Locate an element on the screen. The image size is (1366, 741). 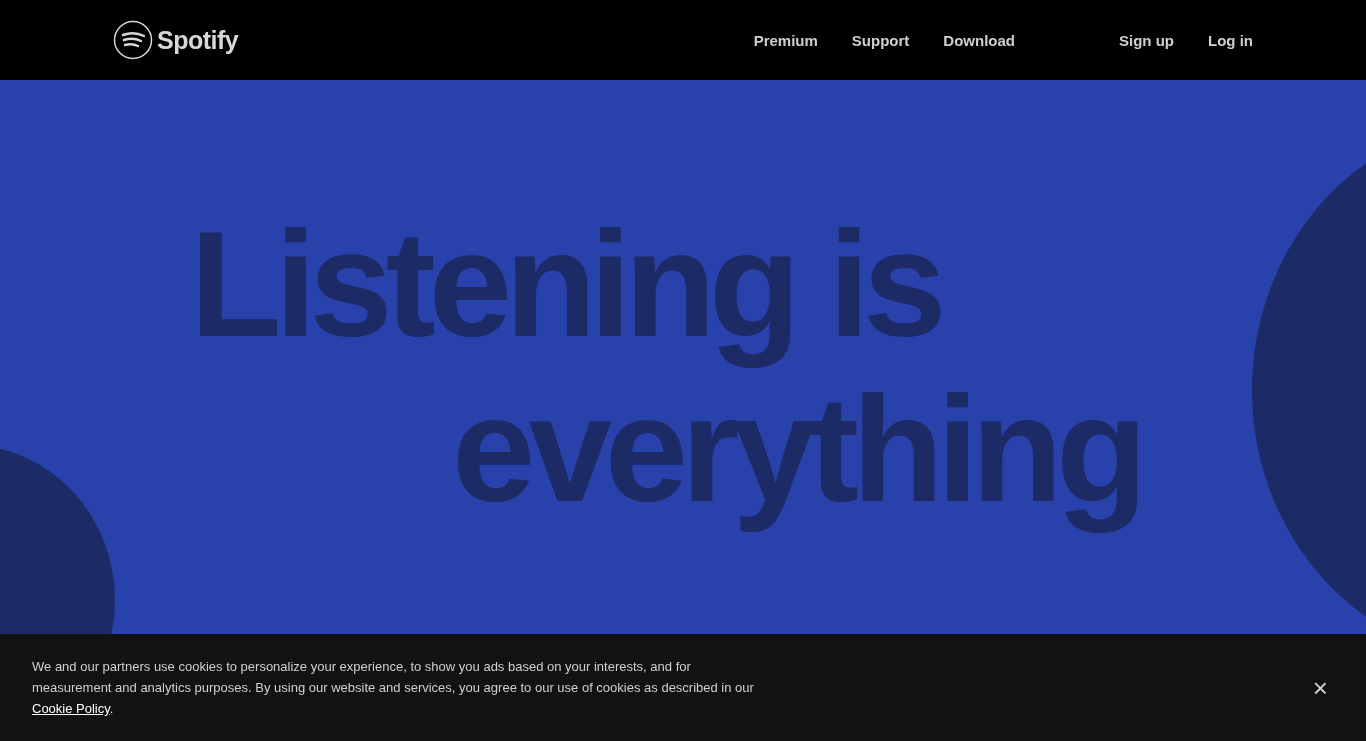
spotify-logo: Spotify is located at coordinates (176, 40).